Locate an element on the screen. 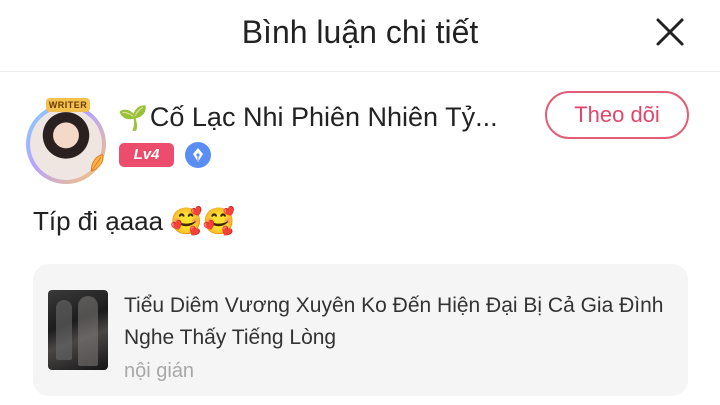 Image resolution: width=720 pixels, height=405 pixels. level-badge: Lv4 is located at coordinates (146, 155).